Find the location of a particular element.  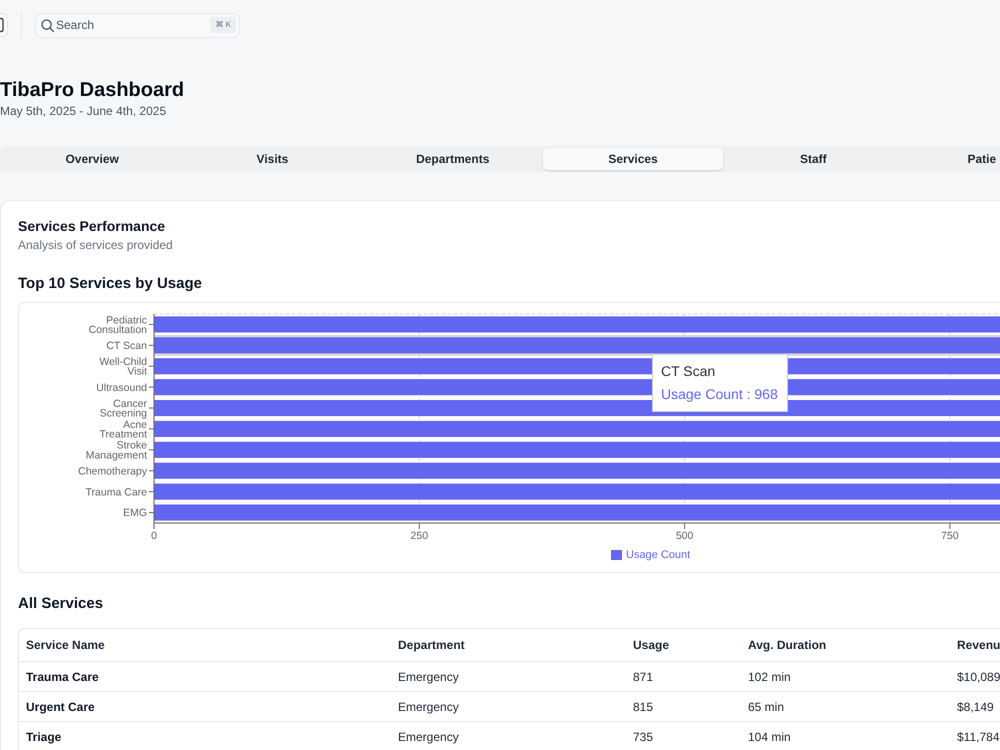

tab: Visits is located at coordinates (272, 159).